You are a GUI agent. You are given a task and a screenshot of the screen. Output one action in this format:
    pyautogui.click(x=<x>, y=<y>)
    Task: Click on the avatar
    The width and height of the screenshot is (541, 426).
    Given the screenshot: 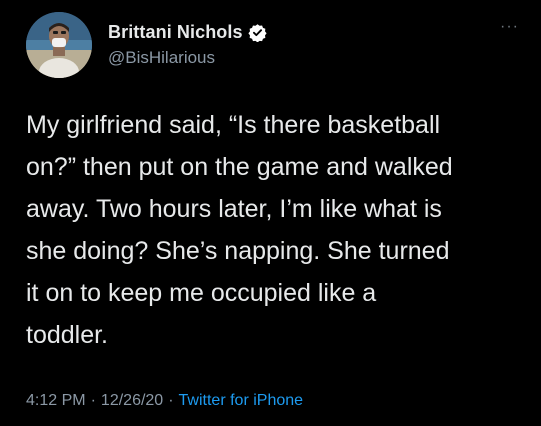 What is the action you would take?
    pyautogui.click(x=59, y=45)
    